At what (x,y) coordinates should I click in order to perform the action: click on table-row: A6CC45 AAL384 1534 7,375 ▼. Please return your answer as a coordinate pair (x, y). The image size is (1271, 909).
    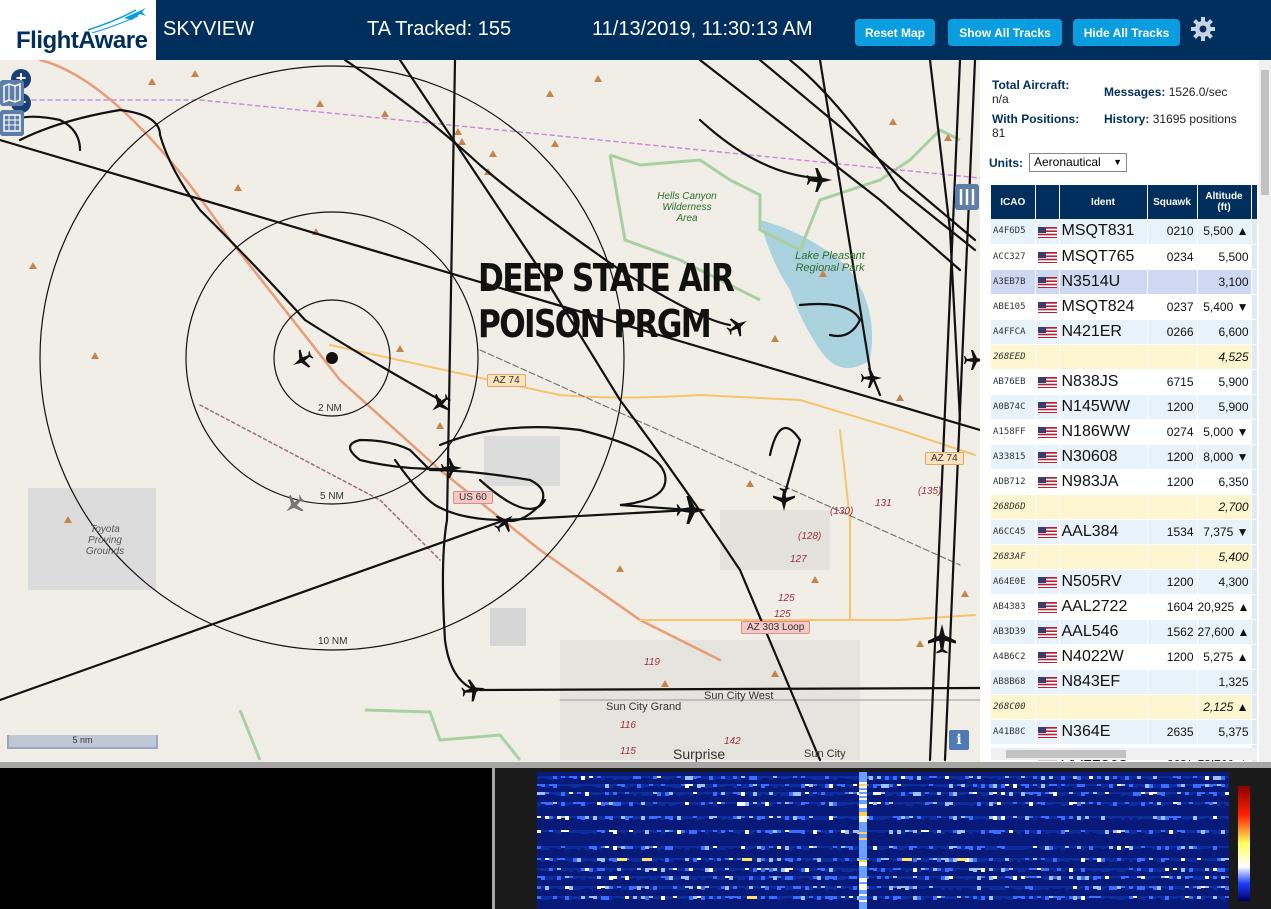
    Looking at the image, I should click on (1124, 532).